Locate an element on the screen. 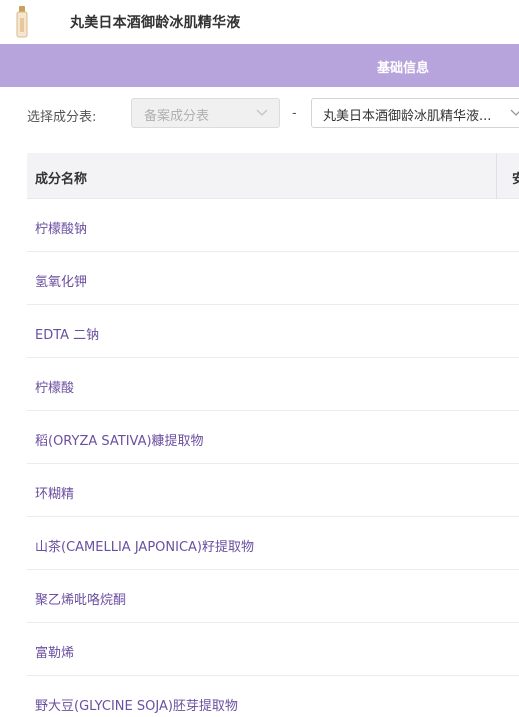 The width and height of the screenshot is (519, 717). ingredient-name-link: 野大豆(GLYCINE SOJA)胚芽提取物 is located at coordinates (136, 704).